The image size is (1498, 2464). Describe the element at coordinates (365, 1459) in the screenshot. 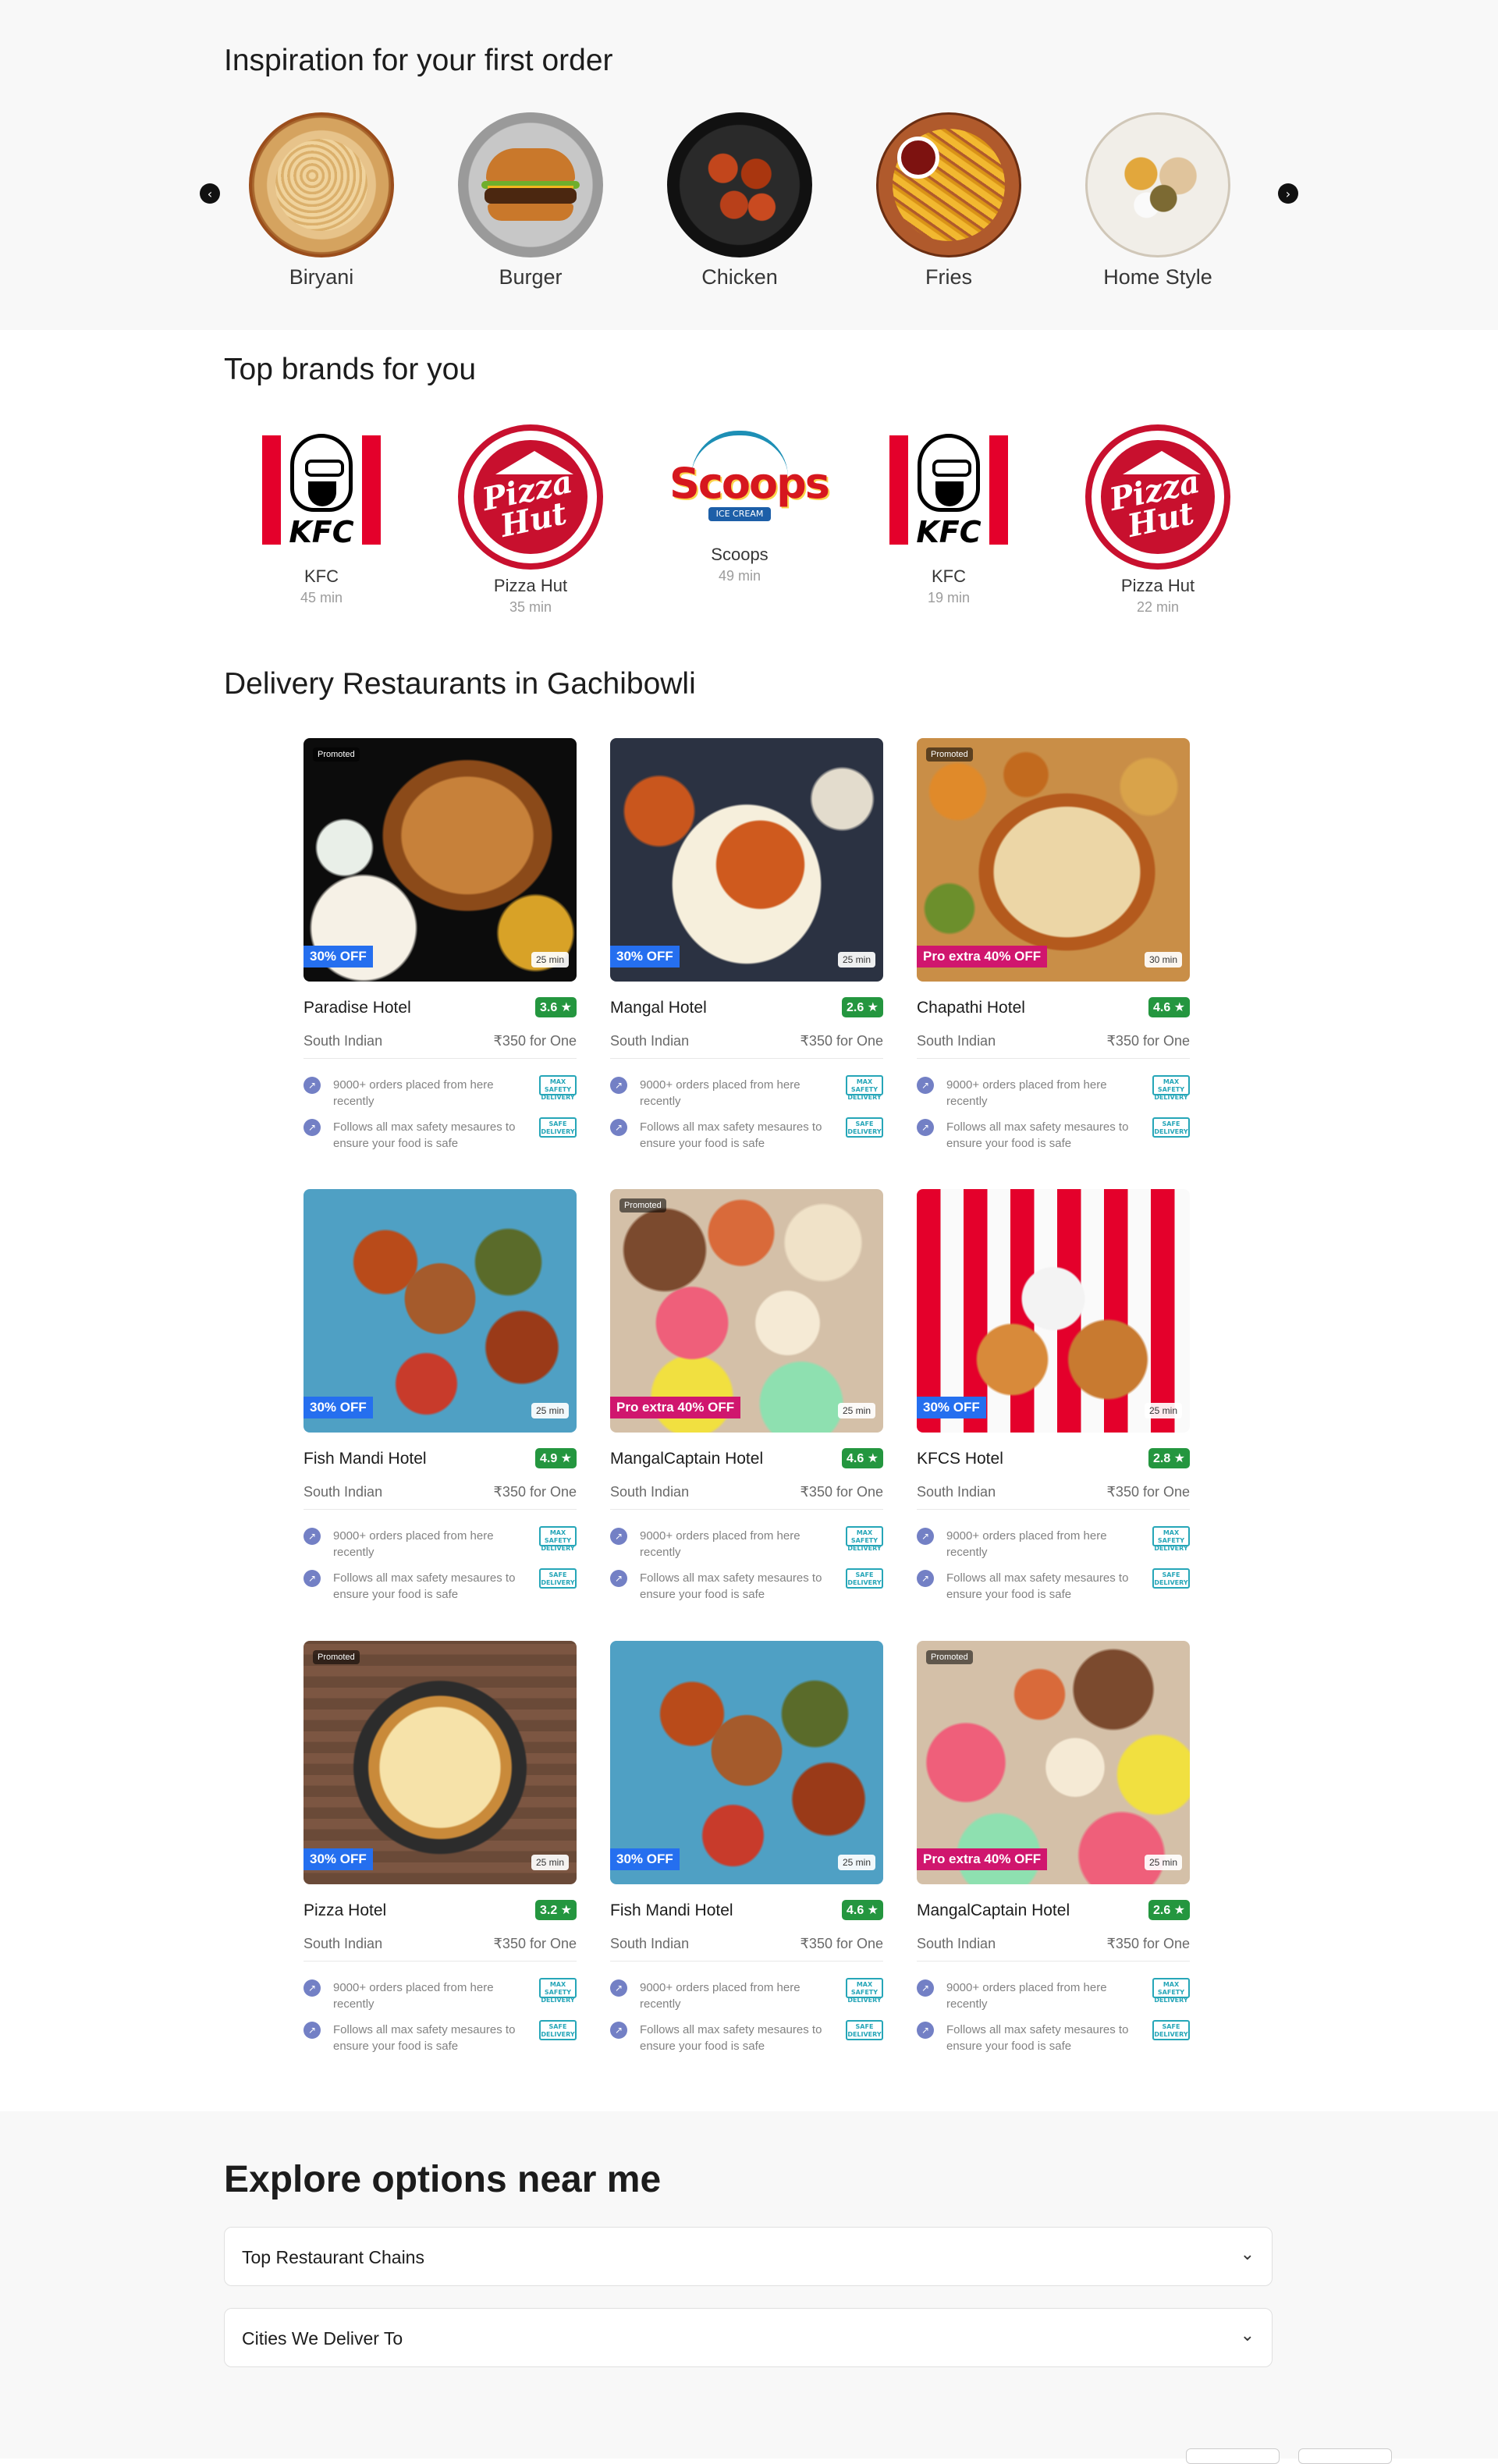

I see `restaurant-name: Fish Mandi Hotel` at that location.